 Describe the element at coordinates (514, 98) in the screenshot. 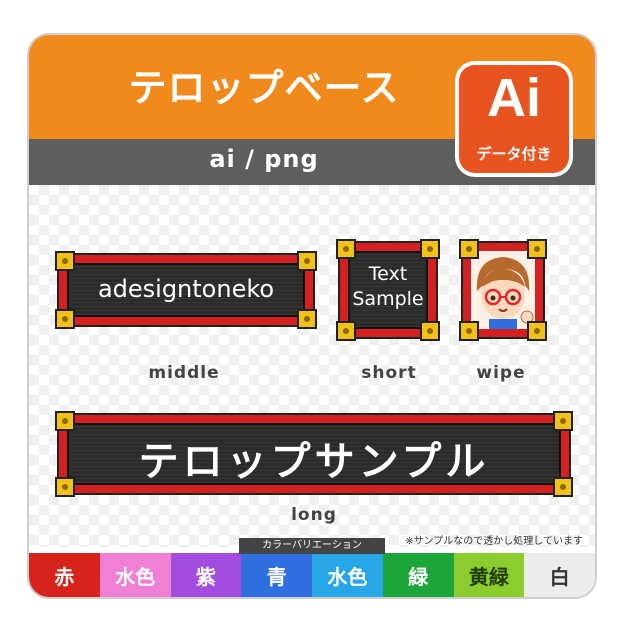

I see `ai-badge-logo: Ai` at that location.